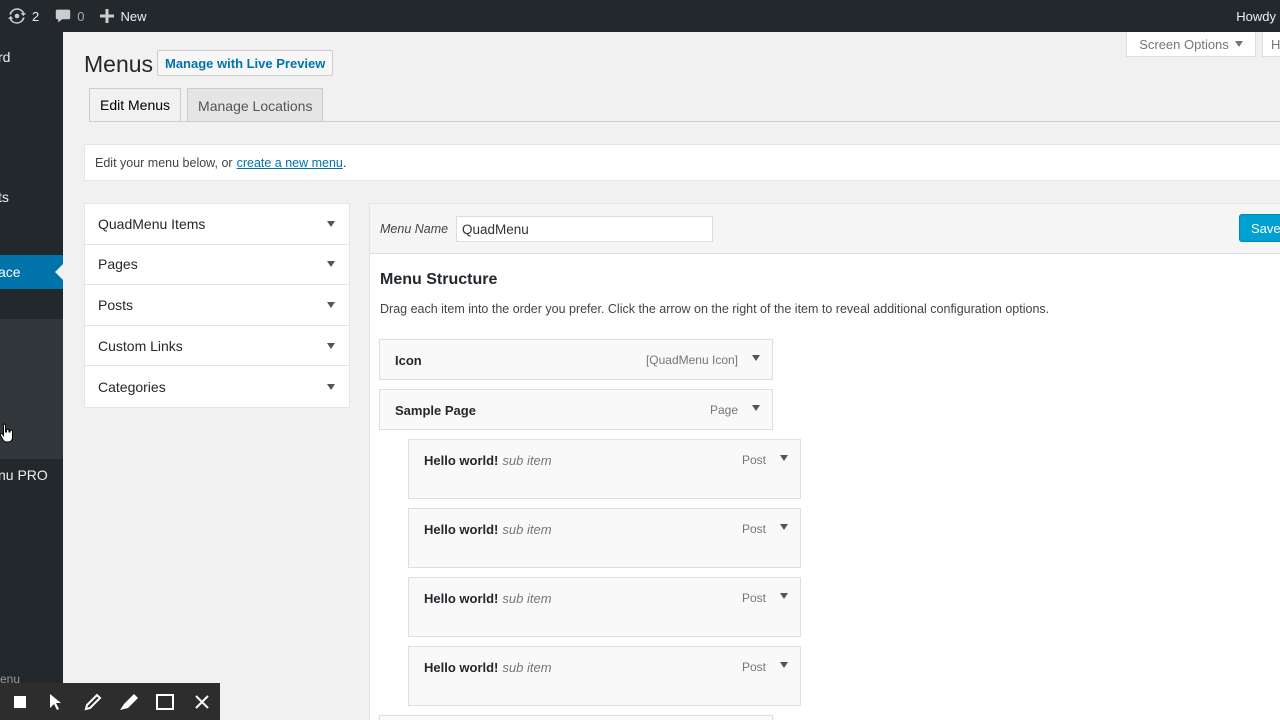 The height and width of the screenshot is (720, 1280). I want to click on accordion-pages: Pages, so click(217, 265).